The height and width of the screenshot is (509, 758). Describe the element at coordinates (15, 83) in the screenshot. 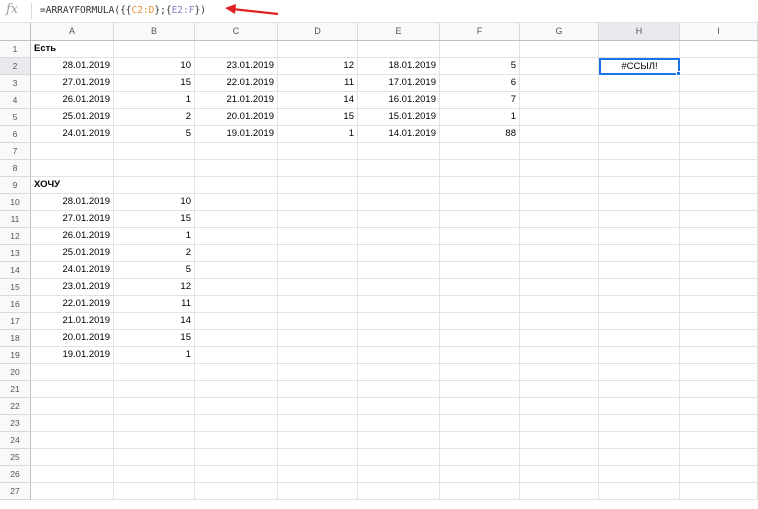

I see `row-header: 3` at that location.